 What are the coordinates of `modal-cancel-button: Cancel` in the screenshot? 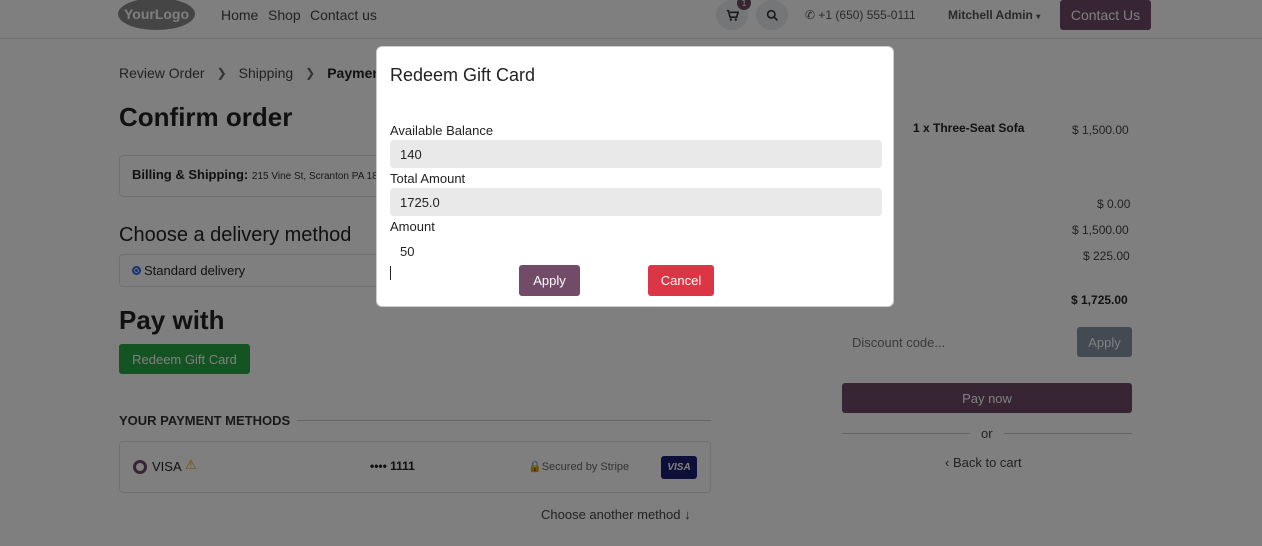 It's located at (681, 280).